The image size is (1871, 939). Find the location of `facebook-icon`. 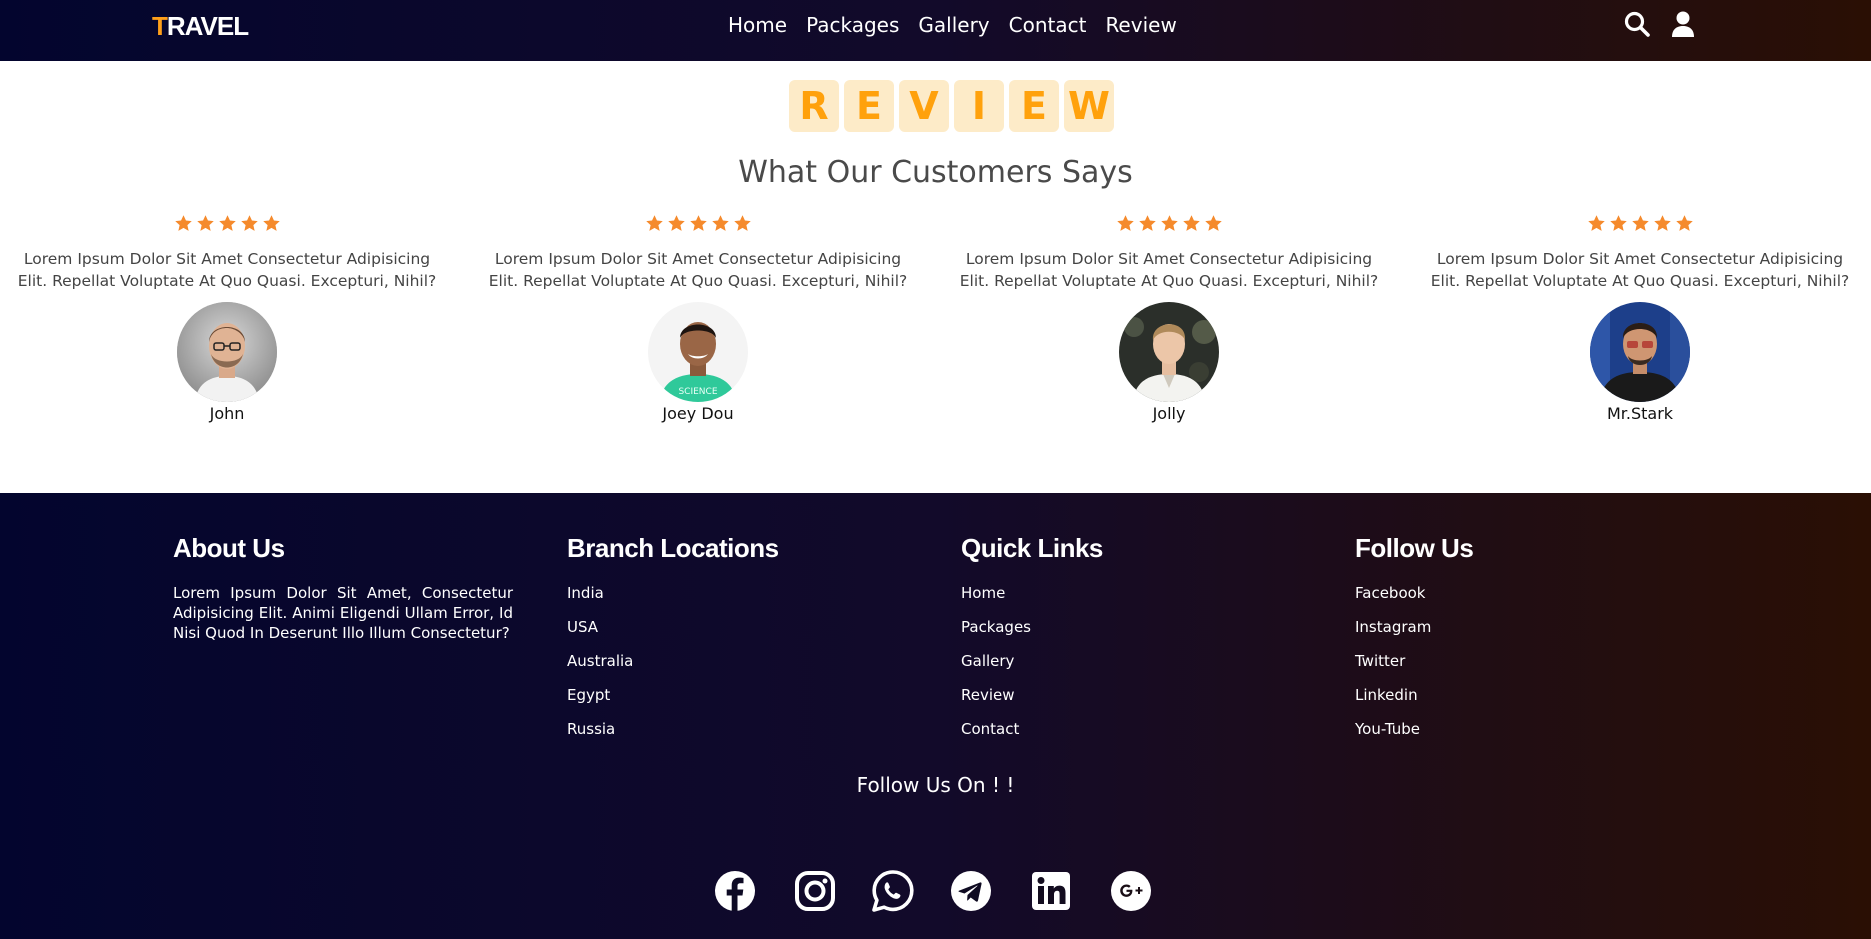

facebook-icon is located at coordinates (735, 891).